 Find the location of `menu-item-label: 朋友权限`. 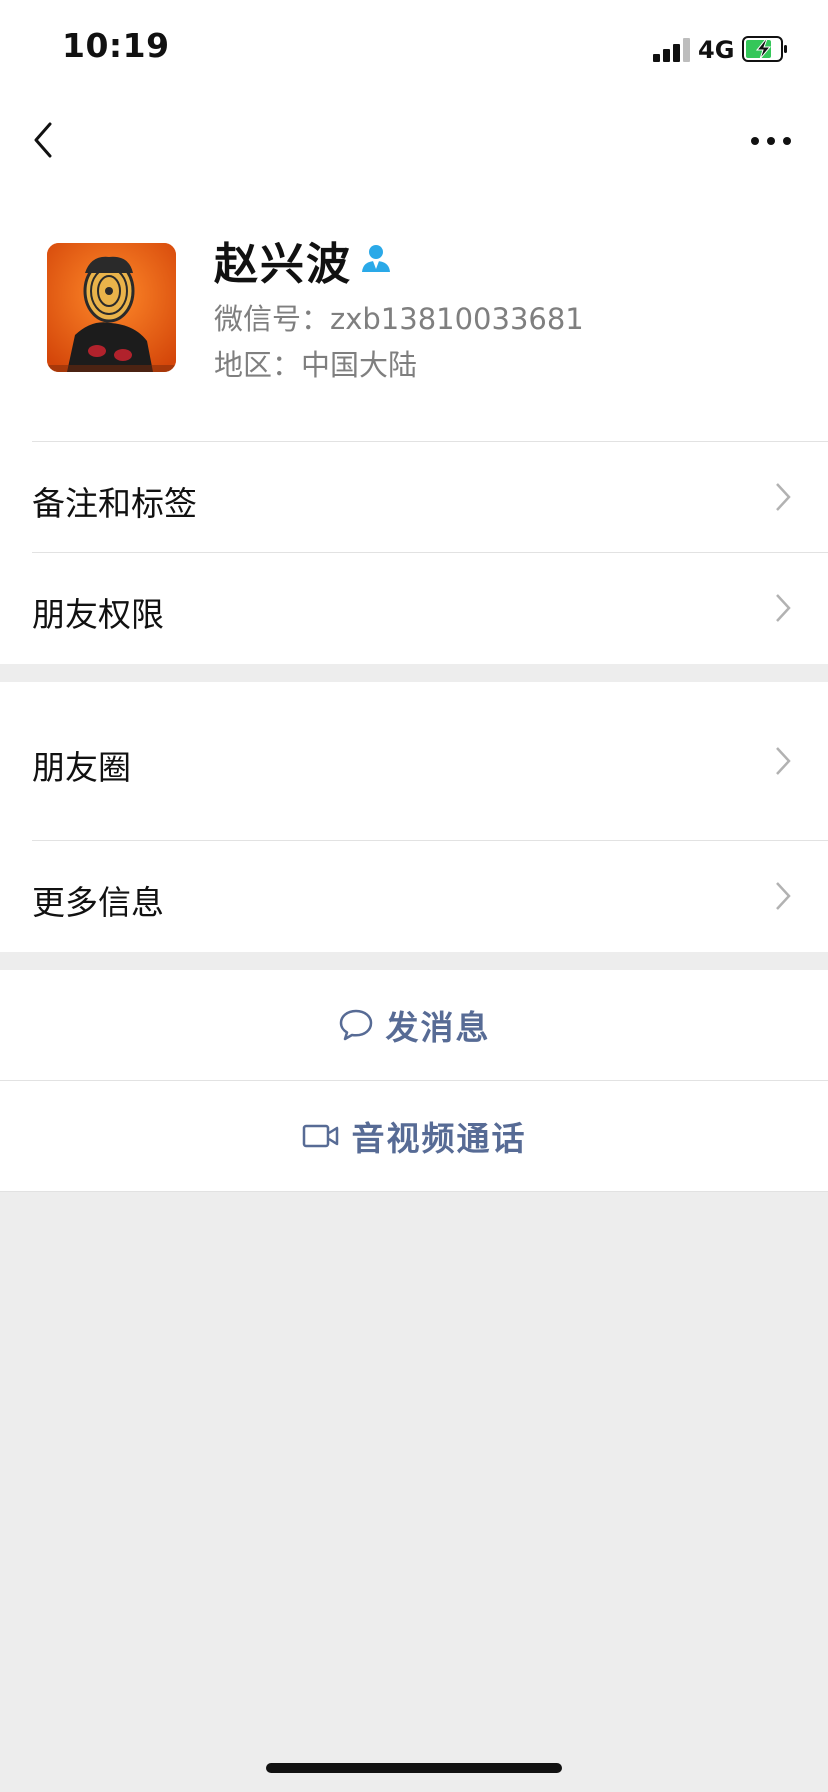

menu-item-label: 朋友权限 is located at coordinates (98, 614).